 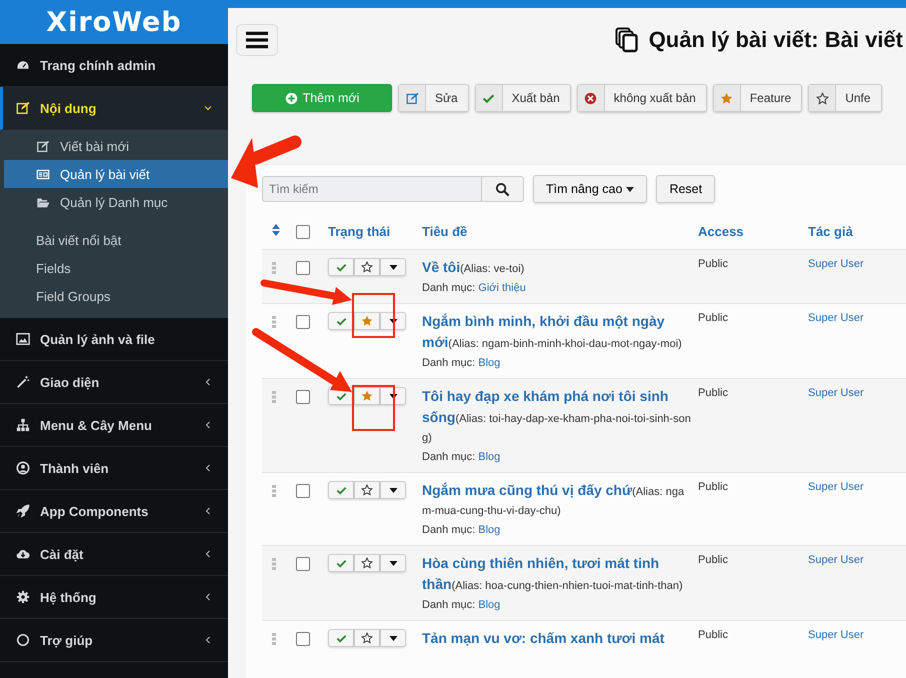 What do you see at coordinates (502, 288) in the screenshot?
I see `category-link: Giới thiệu` at bounding box center [502, 288].